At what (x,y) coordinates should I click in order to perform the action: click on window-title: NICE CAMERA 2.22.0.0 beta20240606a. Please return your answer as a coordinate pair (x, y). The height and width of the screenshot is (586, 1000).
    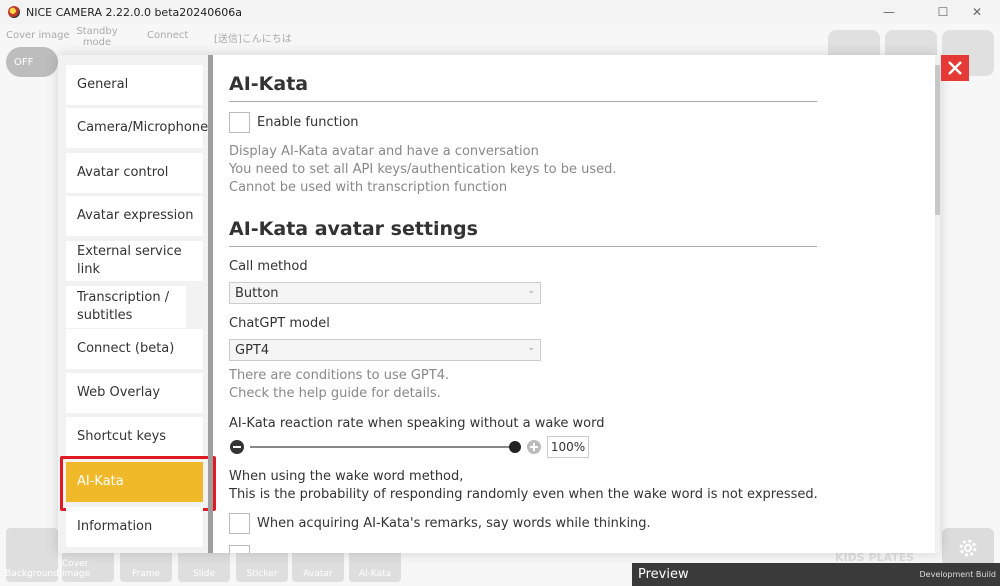
    Looking at the image, I should click on (134, 12).